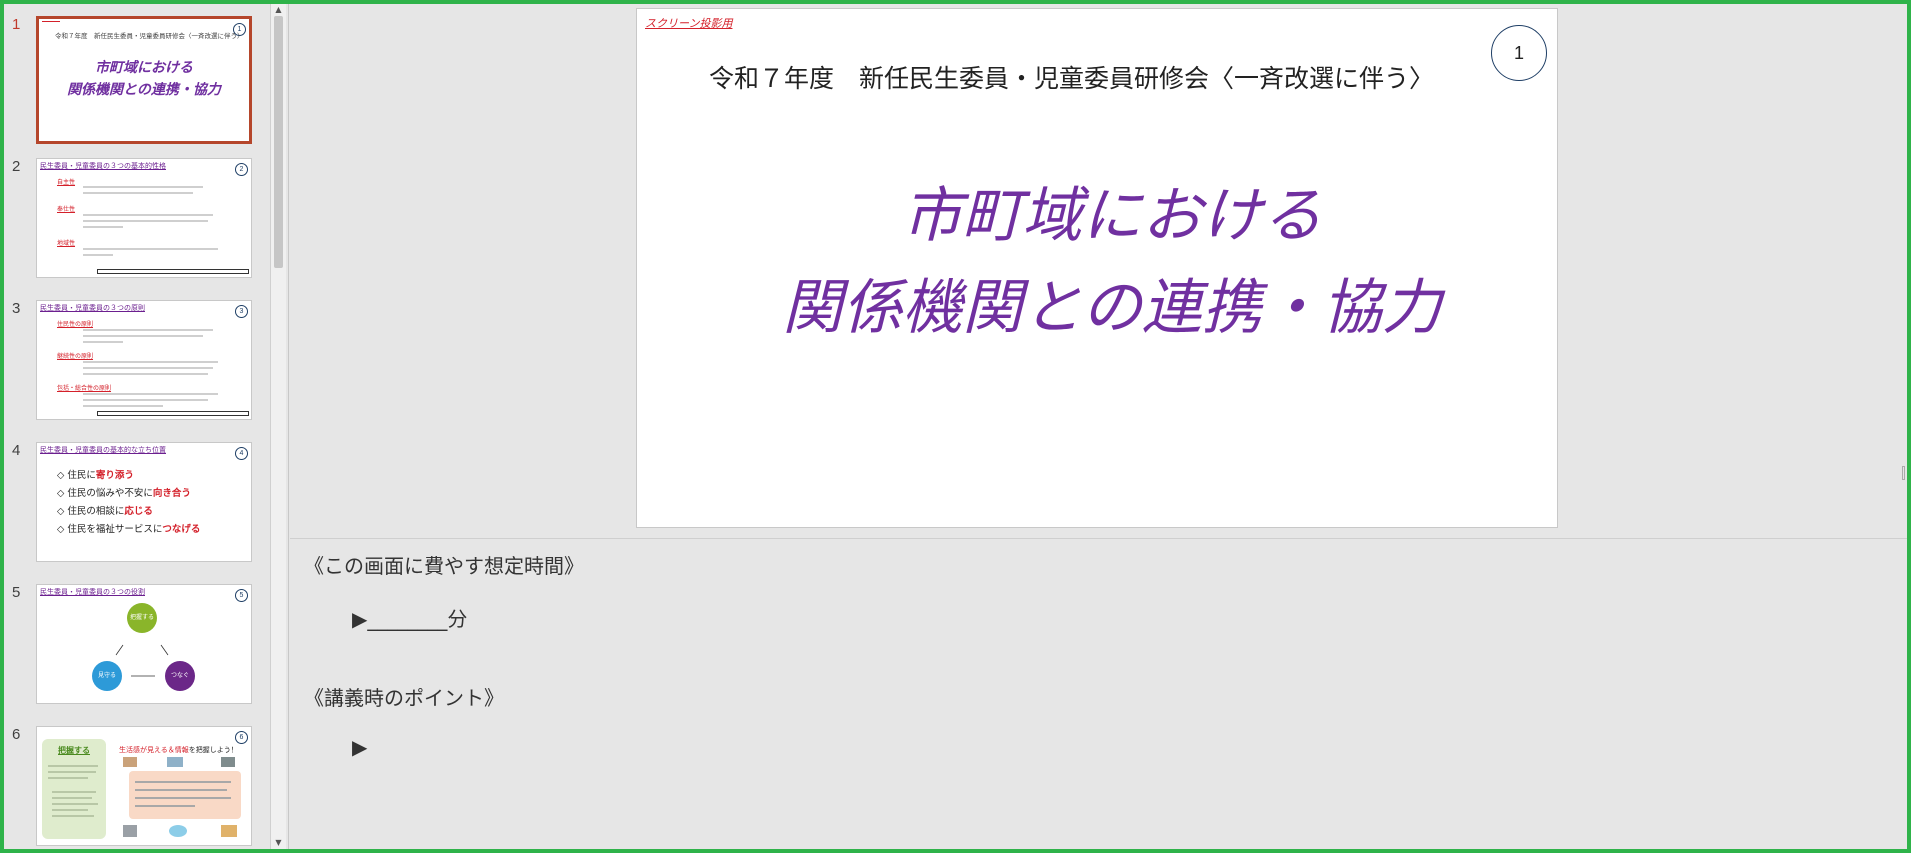  I want to click on thumbnail-slide-5: 5 5 民生委員・児童委員の３つの役割 把握する 見守る つなぐ, so click(137, 645).